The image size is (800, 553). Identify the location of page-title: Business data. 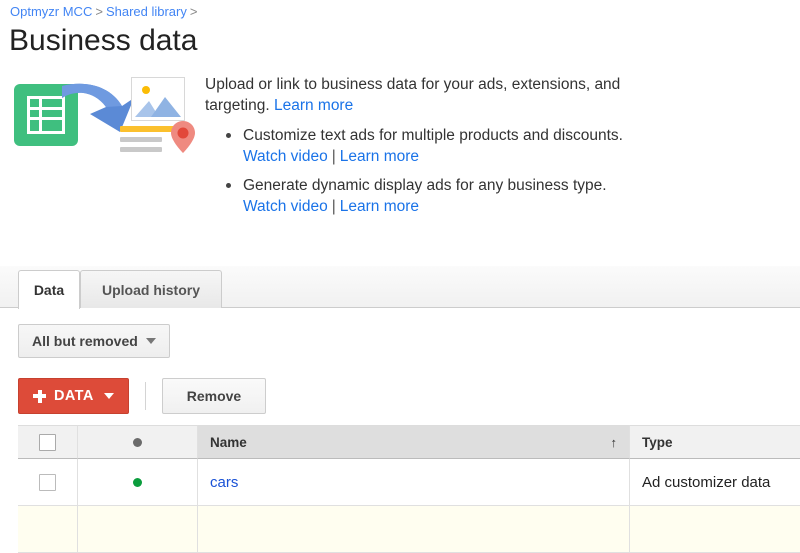
(103, 40).